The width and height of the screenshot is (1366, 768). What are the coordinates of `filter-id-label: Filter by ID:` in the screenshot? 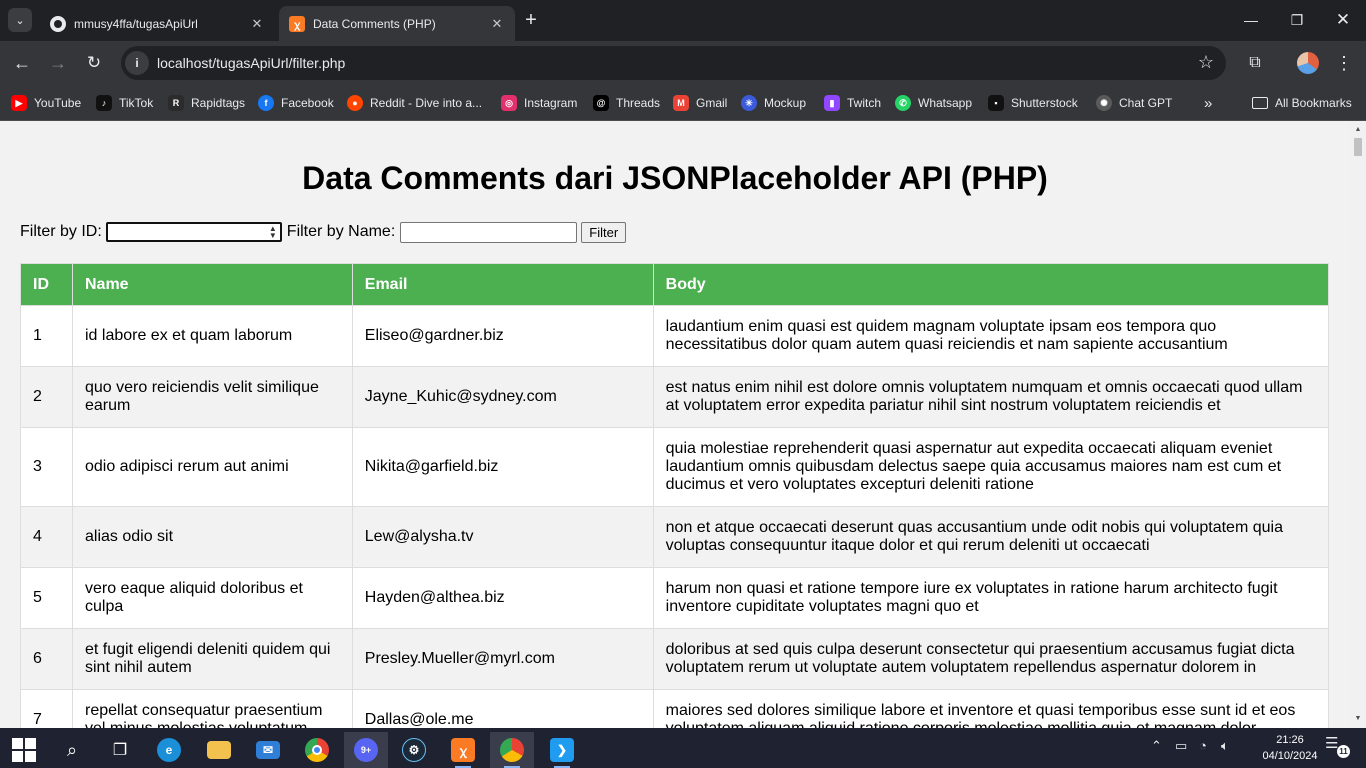 It's located at (61, 231).